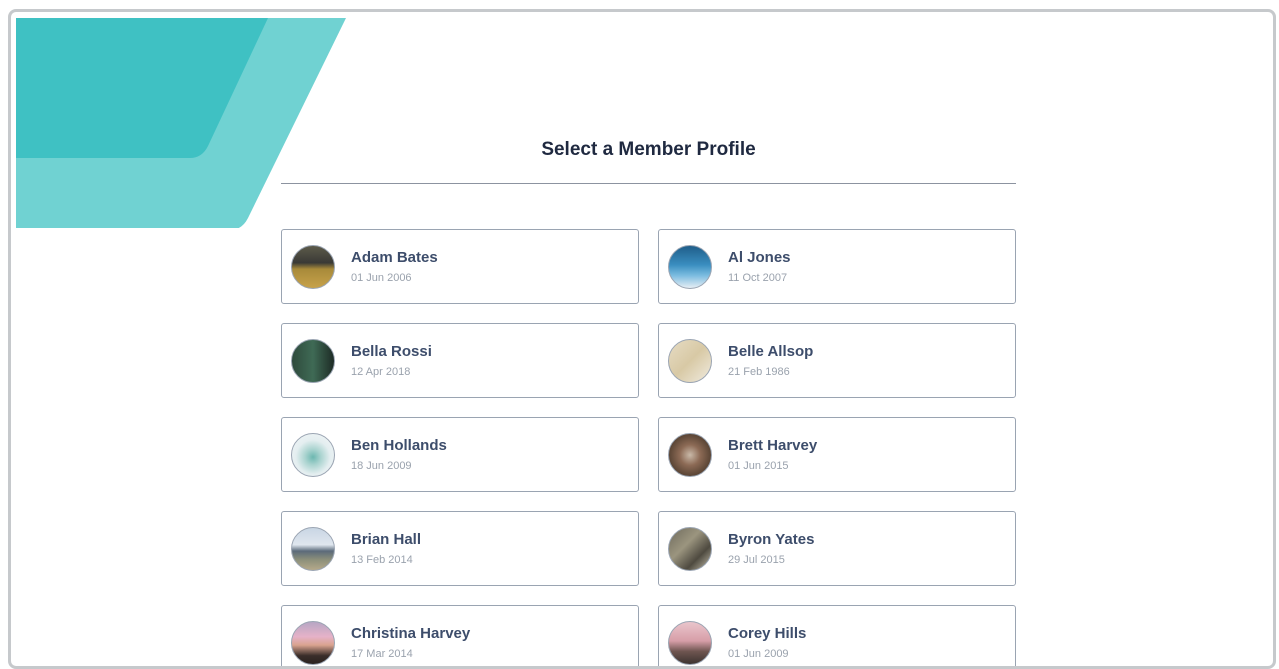 The image size is (1279, 669). What do you see at coordinates (411, 633) in the screenshot?
I see `member-name: Christina Harvey` at bounding box center [411, 633].